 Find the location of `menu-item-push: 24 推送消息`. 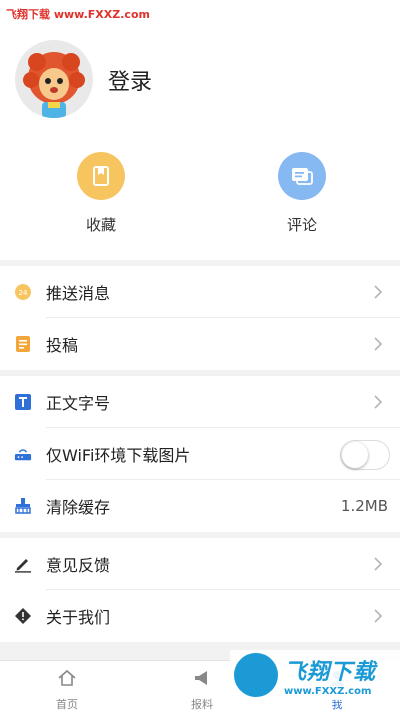

menu-item-push: 24 推送消息 is located at coordinates (200, 292).